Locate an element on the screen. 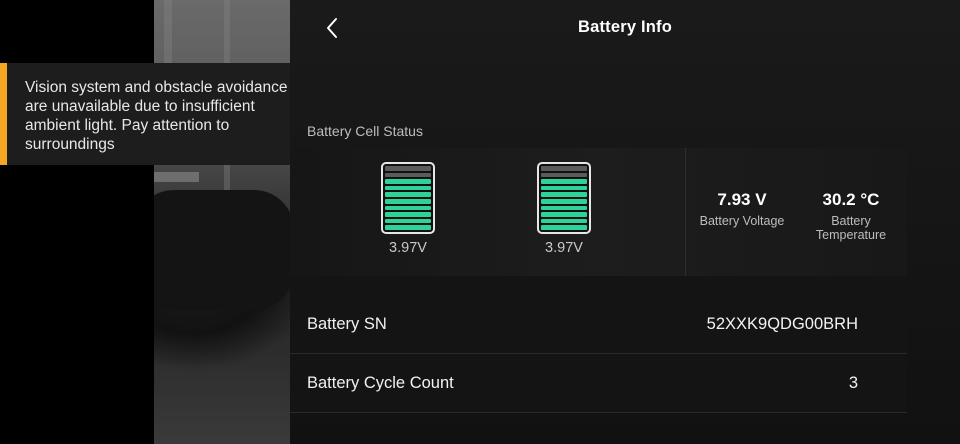  camera-feed-shadow is located at coordinates (222, 250).